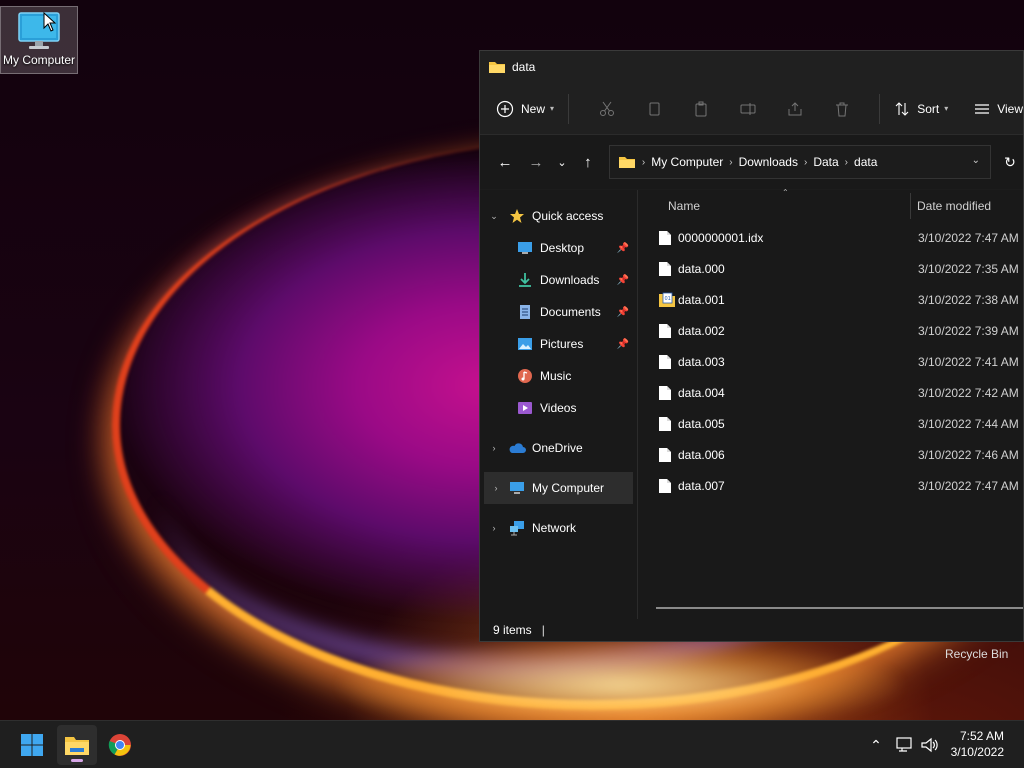  I want to click on sort-button: Sort ▾, so click(921, 109).